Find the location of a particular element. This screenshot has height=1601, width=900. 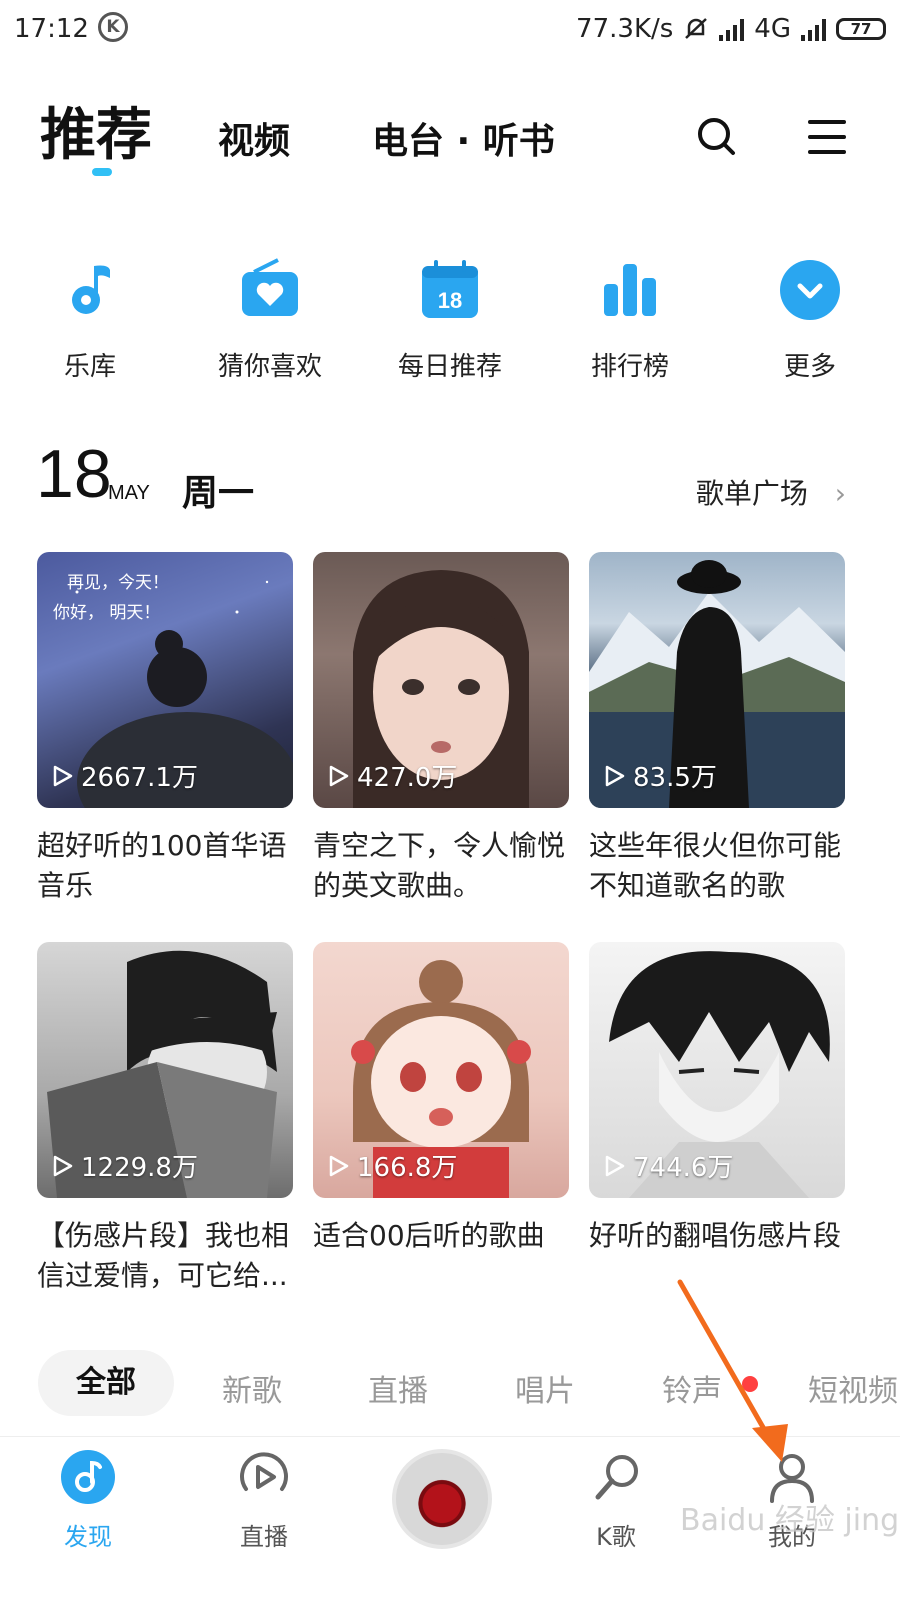

shortcut-more: 更多 is located at coordinates (810, 323).